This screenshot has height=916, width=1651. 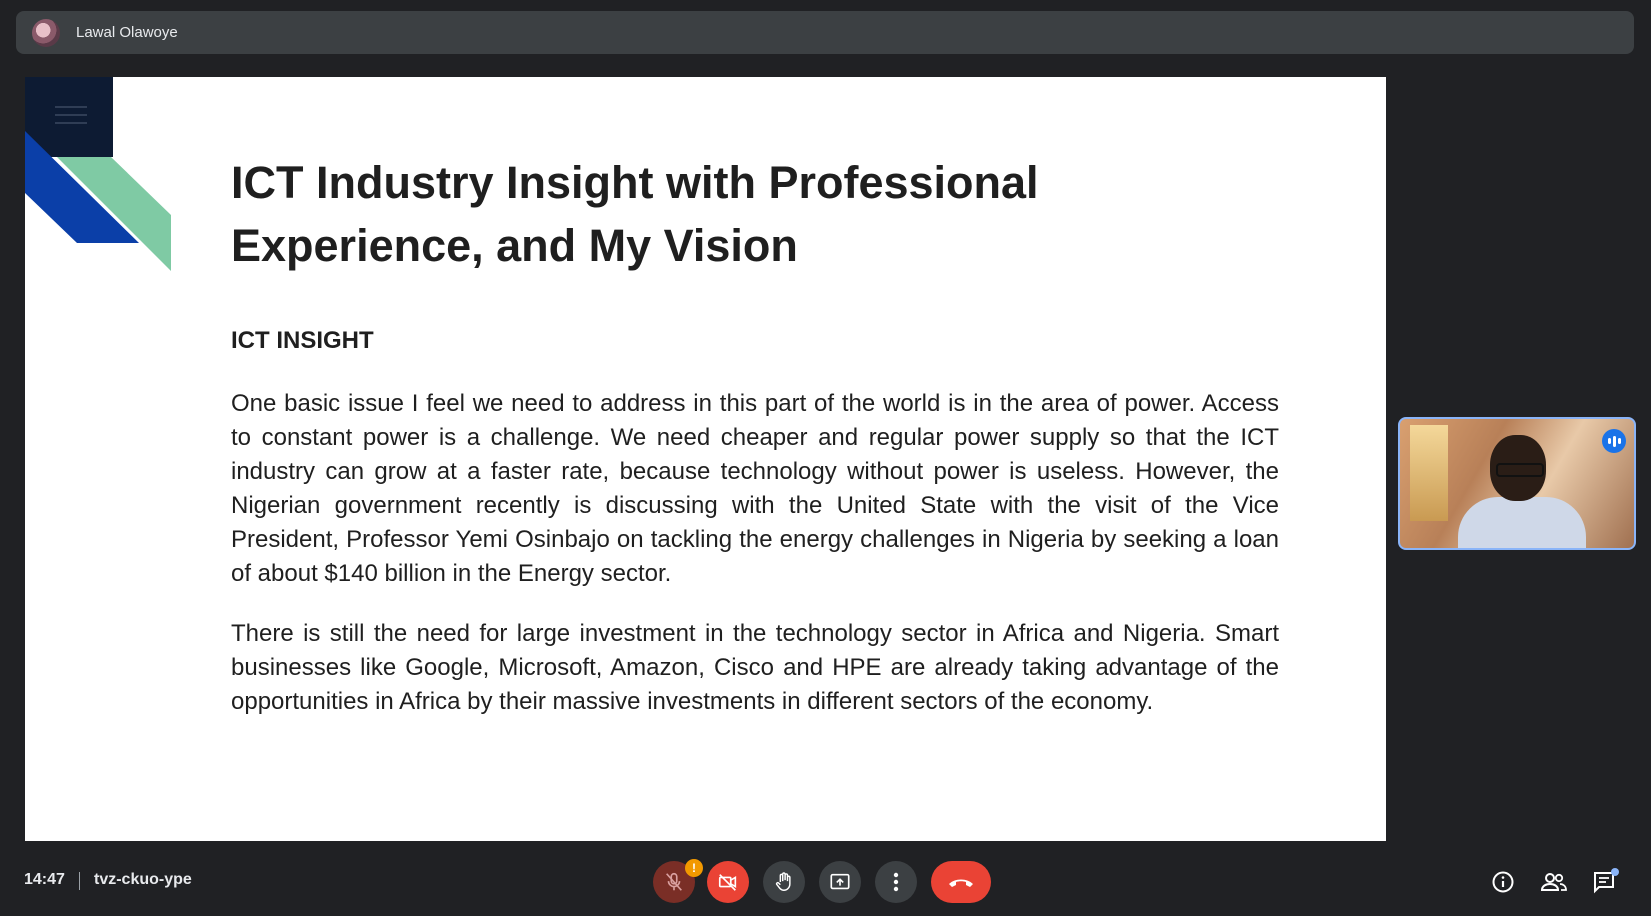 I want to click on present-screen-icon, so click(x=840, y=881).